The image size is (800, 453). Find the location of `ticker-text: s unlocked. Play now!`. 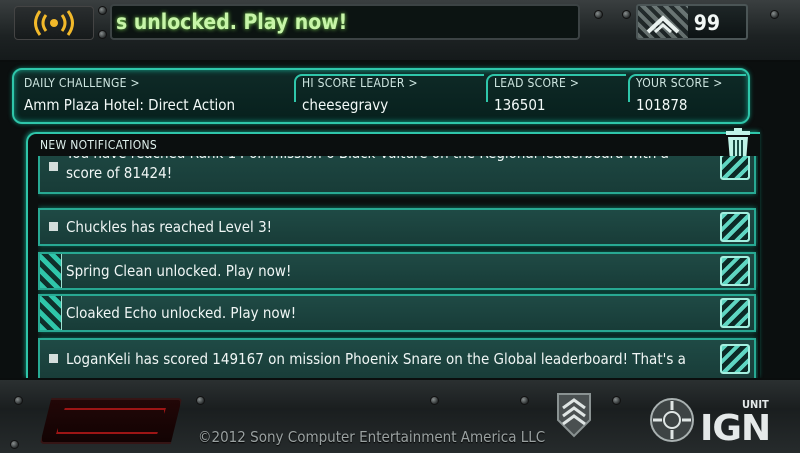

ticker-text: s unlocked. Play now! is located at coordinates (232, 22).